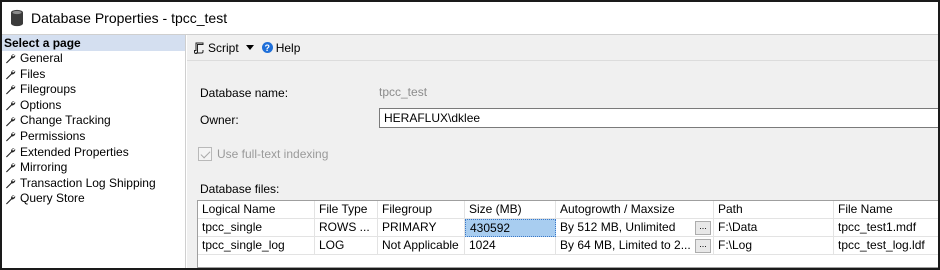 This screenshot has width=940, height=270. I want to click on sidebar-item-label: Permissions, so click(53, 135).